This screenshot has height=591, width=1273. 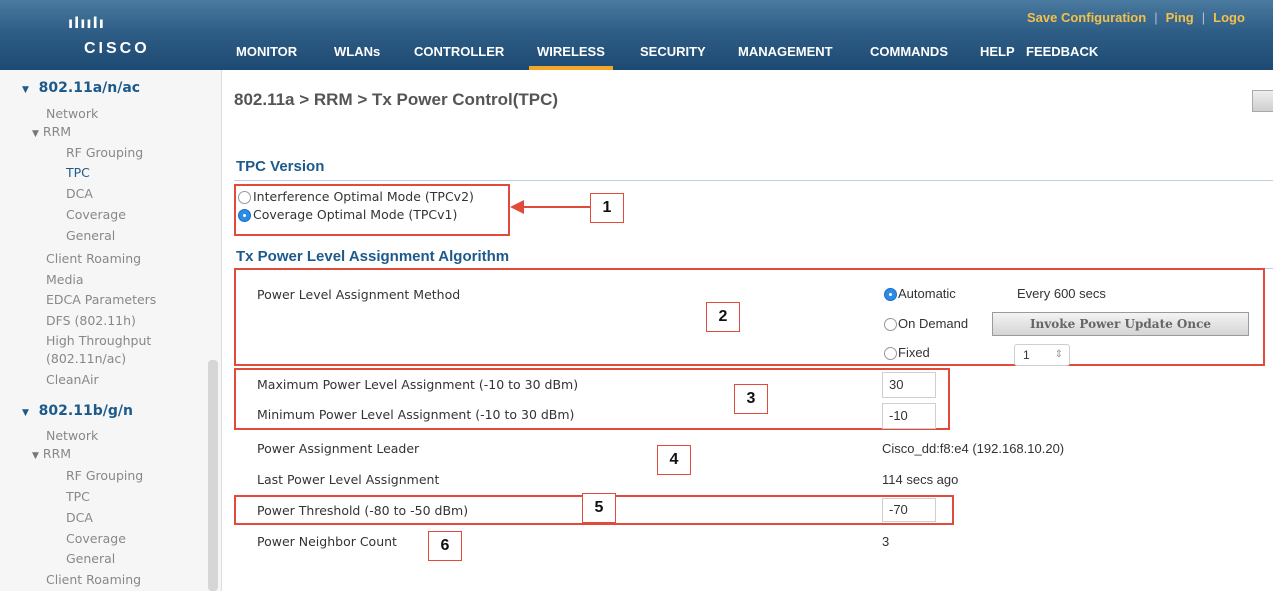 I want to click on automatic-radio, so click(x=890, y=294).